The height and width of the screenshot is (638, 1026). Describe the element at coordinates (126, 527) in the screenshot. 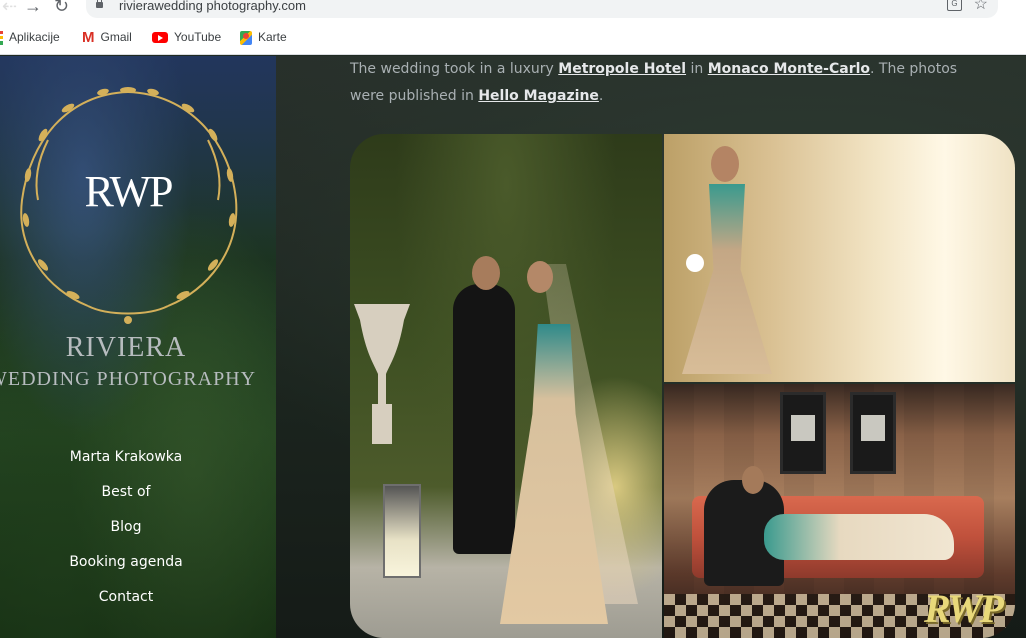

I see `menu-item-blog: Blog` at that location.